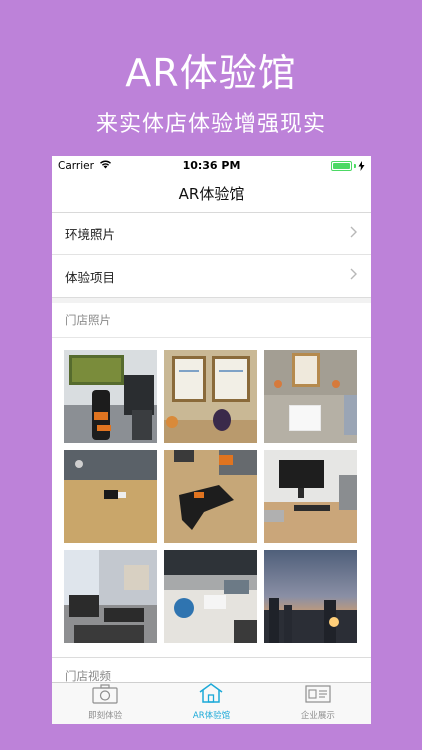 This screenshot has width=422, height=750. I want to click on tab-label: 即刻体验, so click(105, 716).